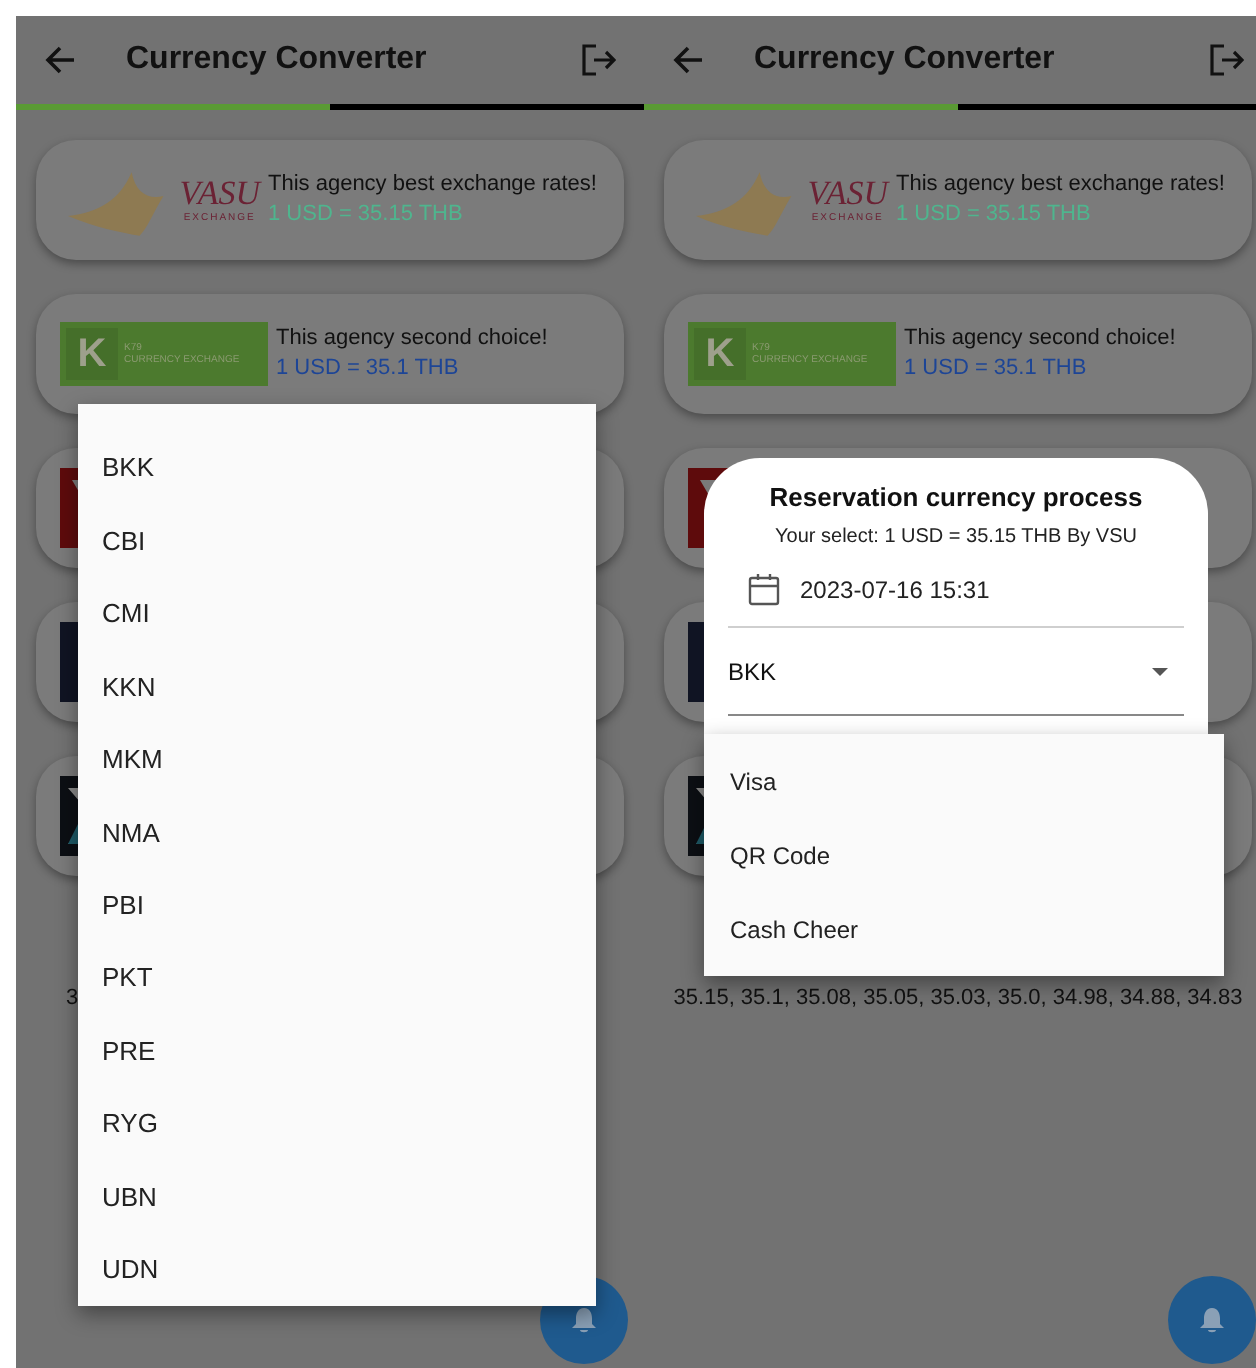 This screenshot has width=1256, height=1368. Describe the element at coordinates (1160, 671) in the screenshot. I see `caret-icon` at that location.